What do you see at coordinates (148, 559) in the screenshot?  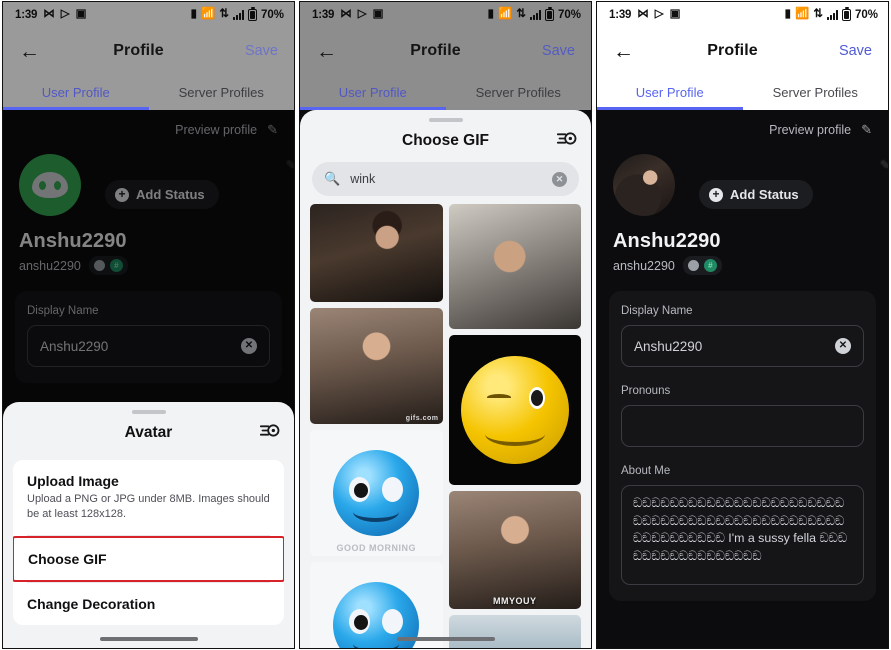 I see `option-choose-gif: Choose GIF` at bounding box center [148, 559].